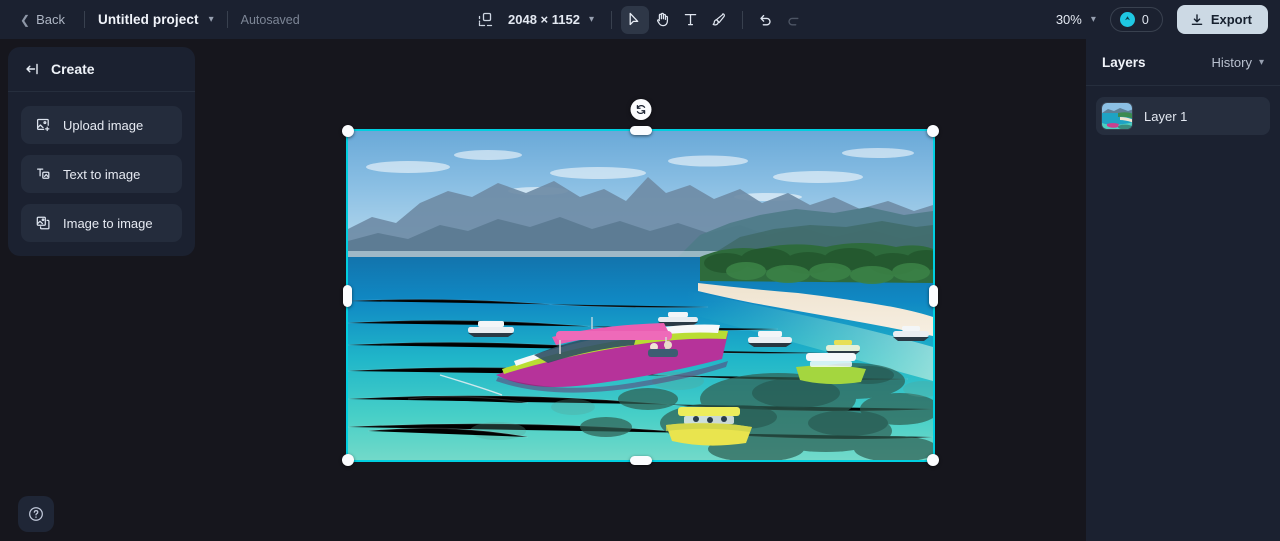 The height and width of the screenshot is (541, 1280). I want to click on image-to-image-button: Image to image, so click(101, 223).